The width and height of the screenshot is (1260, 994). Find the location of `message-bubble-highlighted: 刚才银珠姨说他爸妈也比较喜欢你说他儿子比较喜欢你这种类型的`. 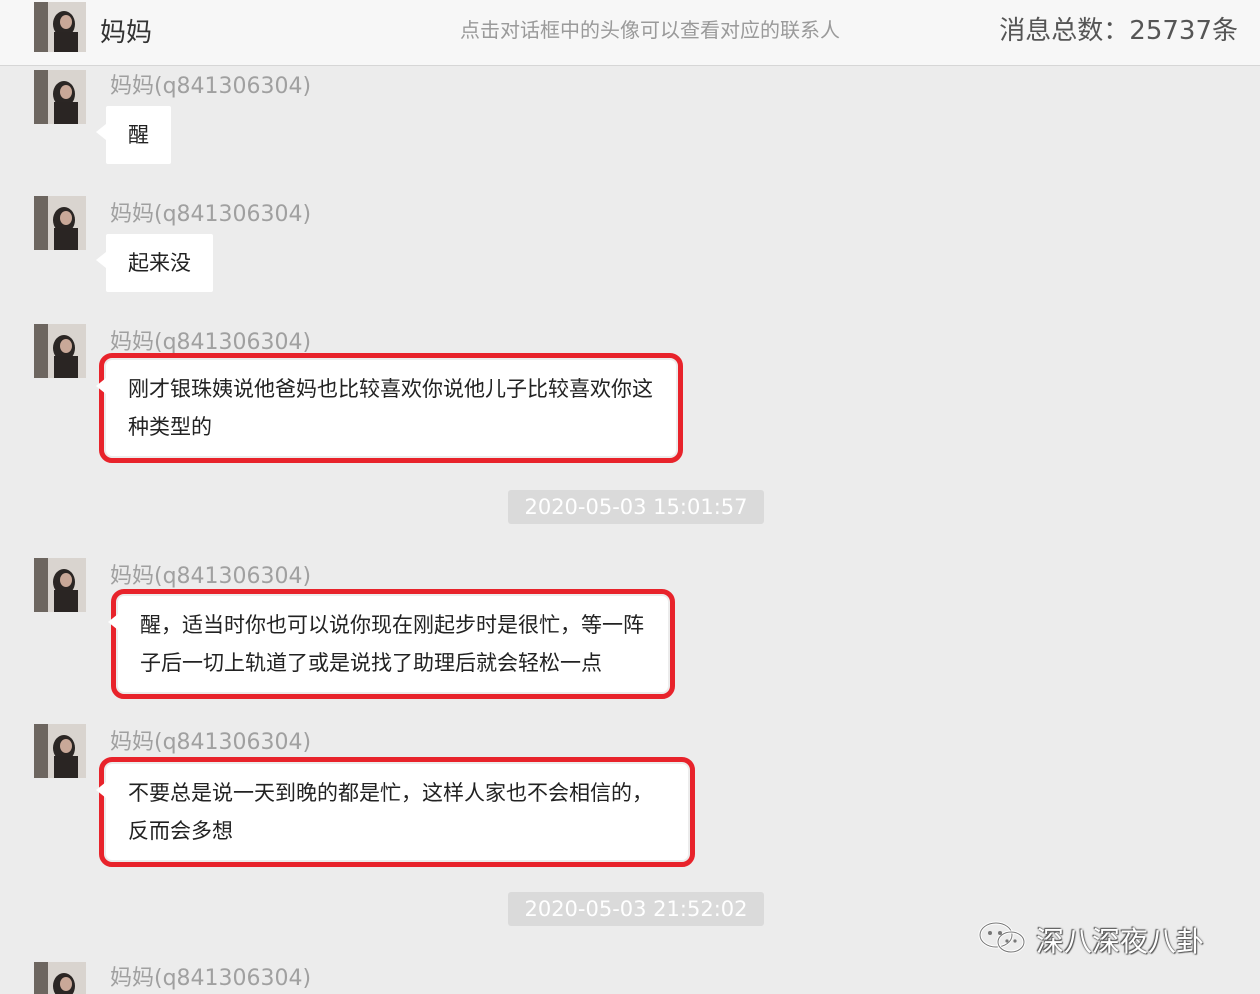

message-bubble-highlighted: 刚才银珠姨说他爸妈也比较喜欢你说他儿子比较喜欢你这种类型的 is located at coordinates (389, 408).